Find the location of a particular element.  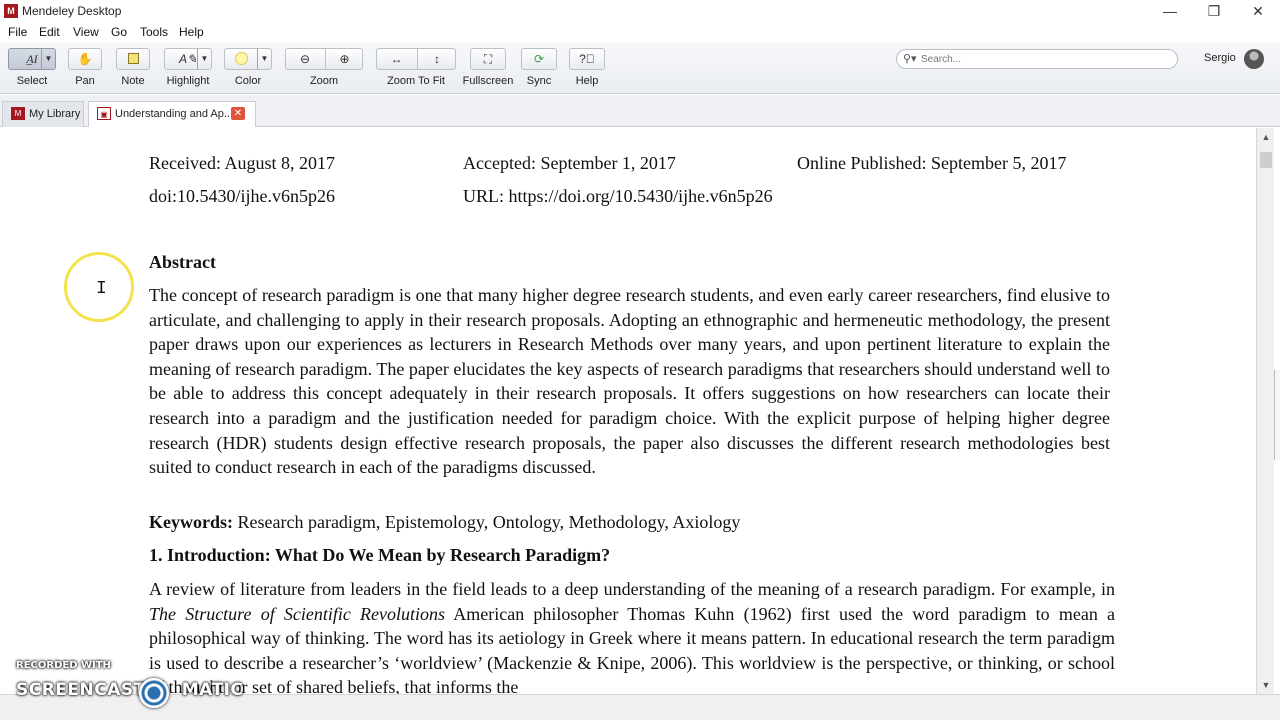

menu-tools: Tools is located at coordinates (154, 32).